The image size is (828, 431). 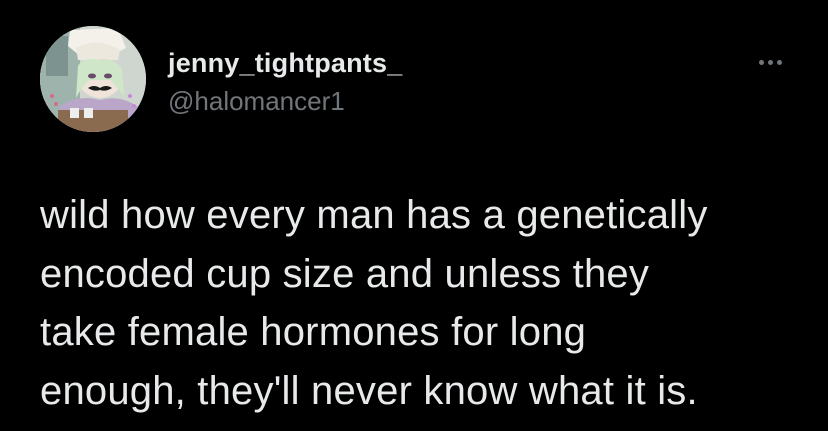 I want to click on user-handle: @halomancer1, so click(x=256, y=101).